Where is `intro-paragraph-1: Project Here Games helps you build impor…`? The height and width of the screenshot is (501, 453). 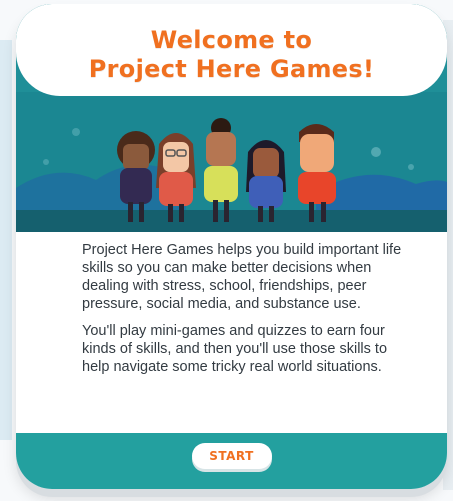 intro-paragraph-1: Project Here Games helps you build impor… is located at coordinates (242, 277).